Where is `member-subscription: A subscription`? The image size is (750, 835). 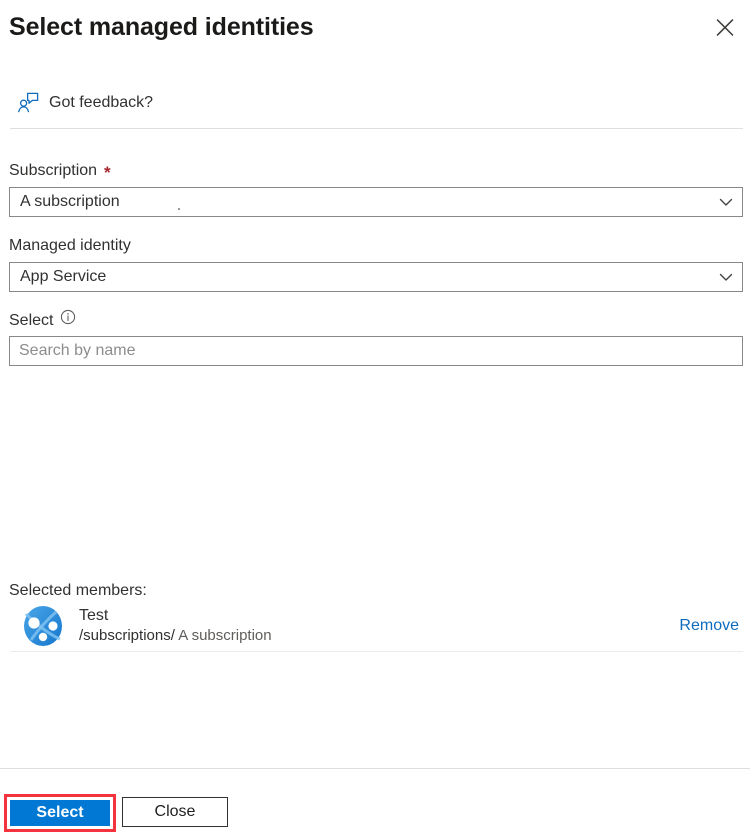
member-subscription: A subscription is located at coordinates (225, 635).